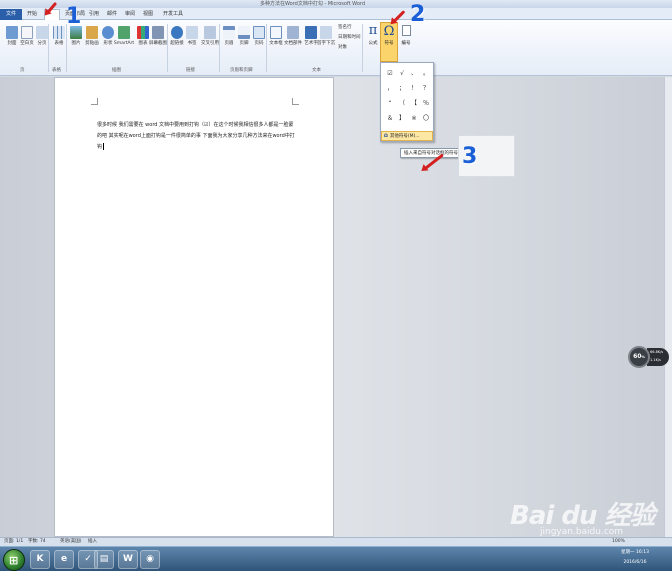  Describe the element at coordinates (336, 558) in the screenshot. I see `taskbar: ⊞ K e ✓ ▤ W ◉ 星期一 16:13 2016/6/16` at that location.